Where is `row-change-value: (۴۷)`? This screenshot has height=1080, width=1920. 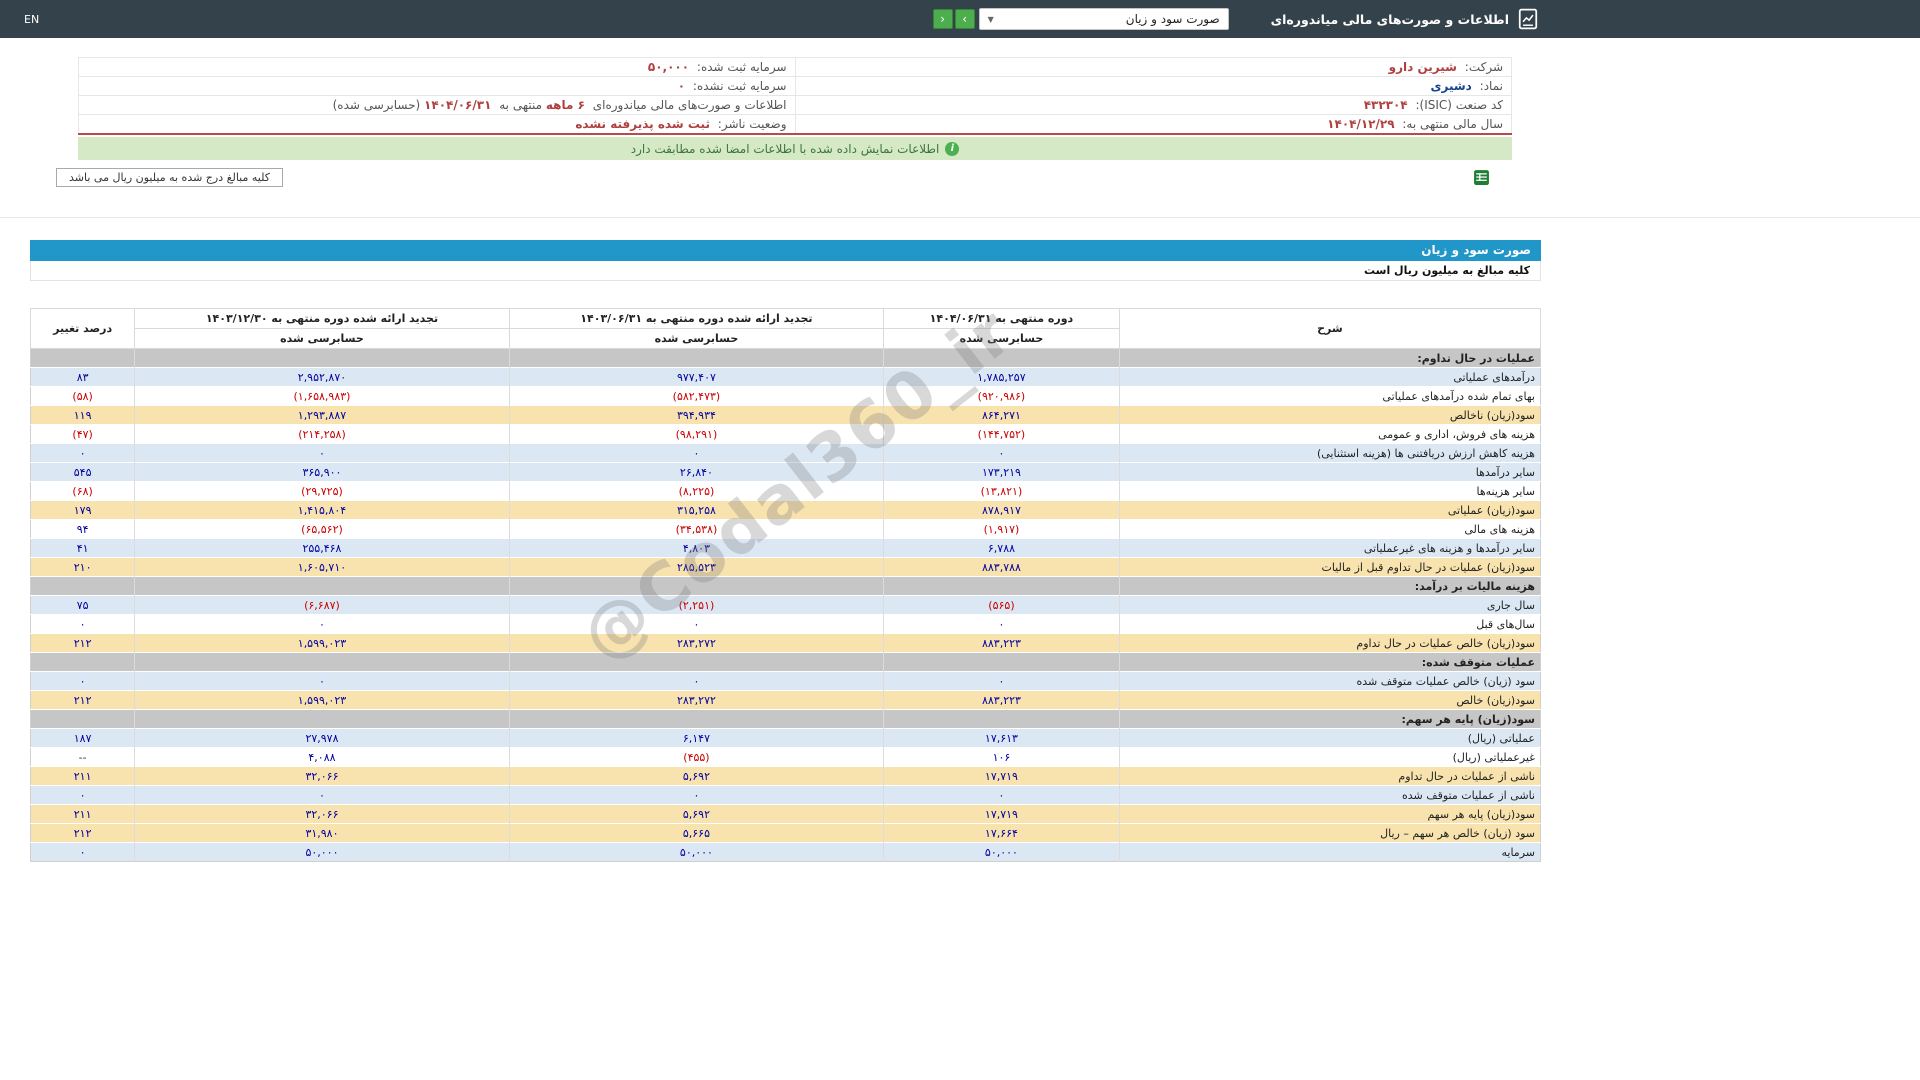
row-change-value: (۴۷) is located at coordinates (82, 434).